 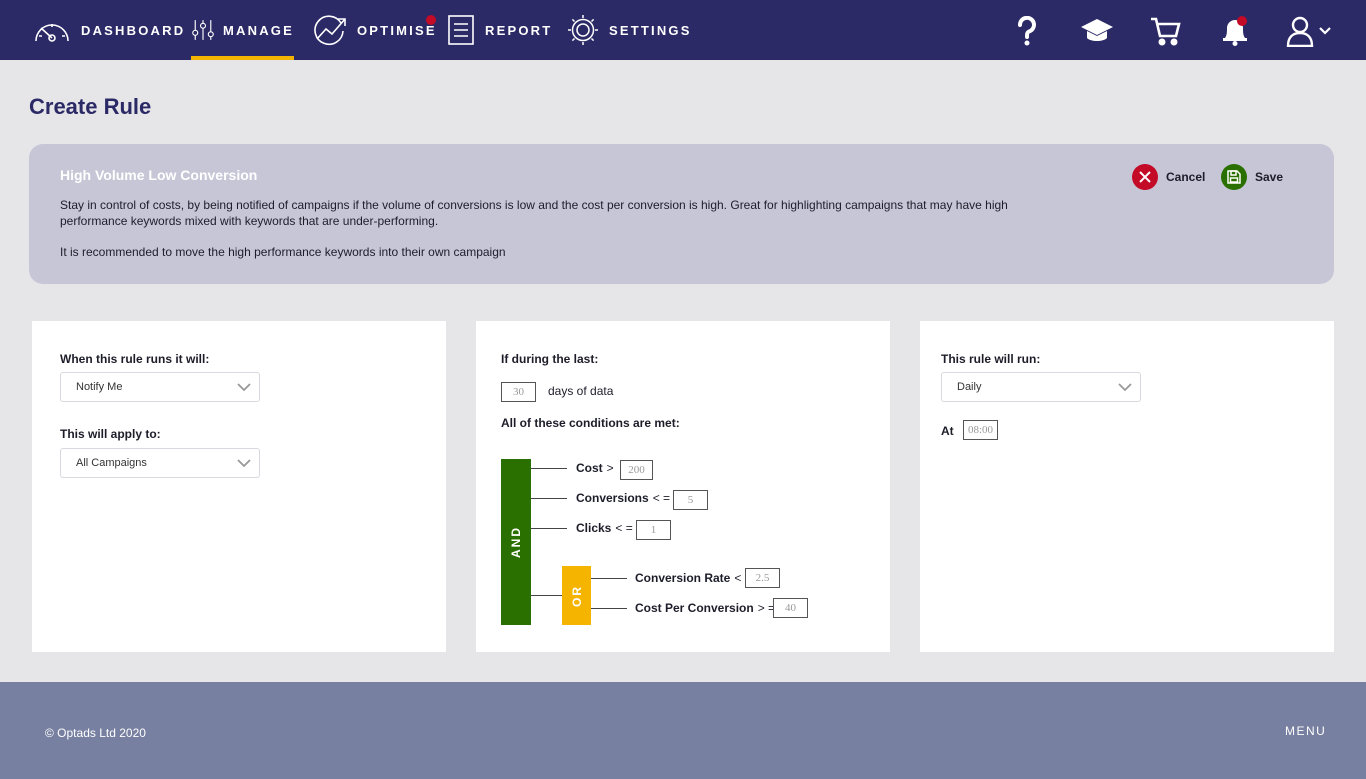 What do you see at coordinates (431, 20) in the screenshot?
I see `optimise-notification-dot` at bounding box center [431, 20].